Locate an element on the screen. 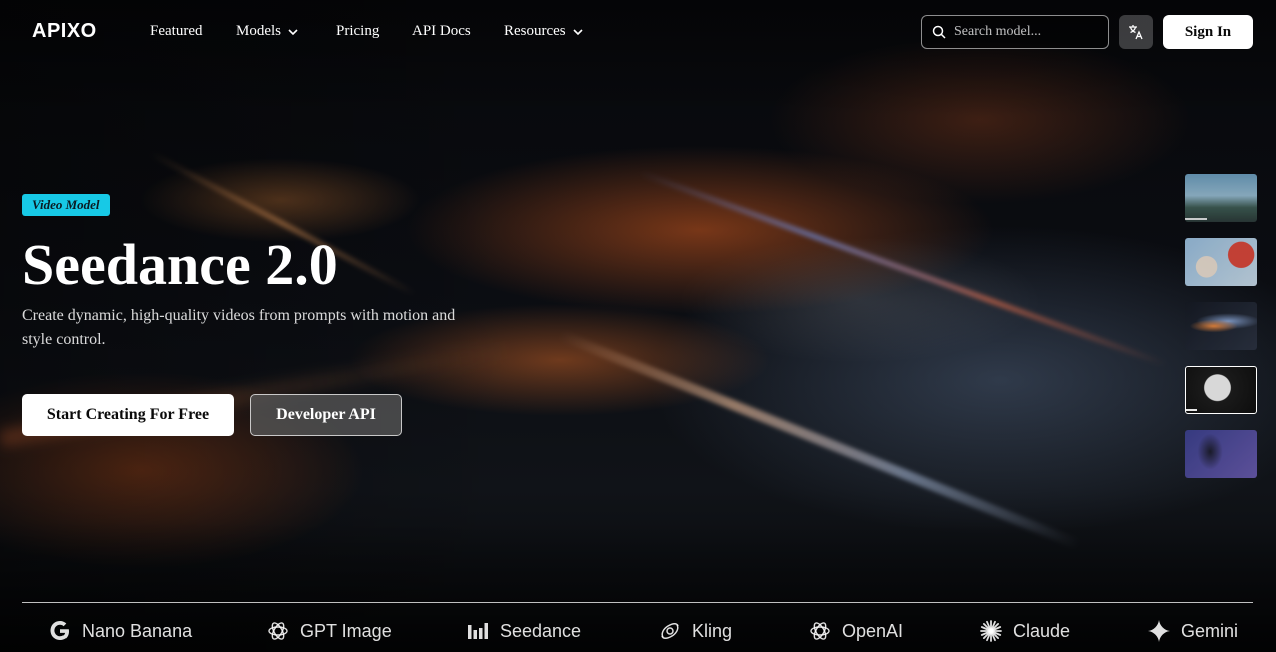  bars-icon is located at coordinates (478, 631).